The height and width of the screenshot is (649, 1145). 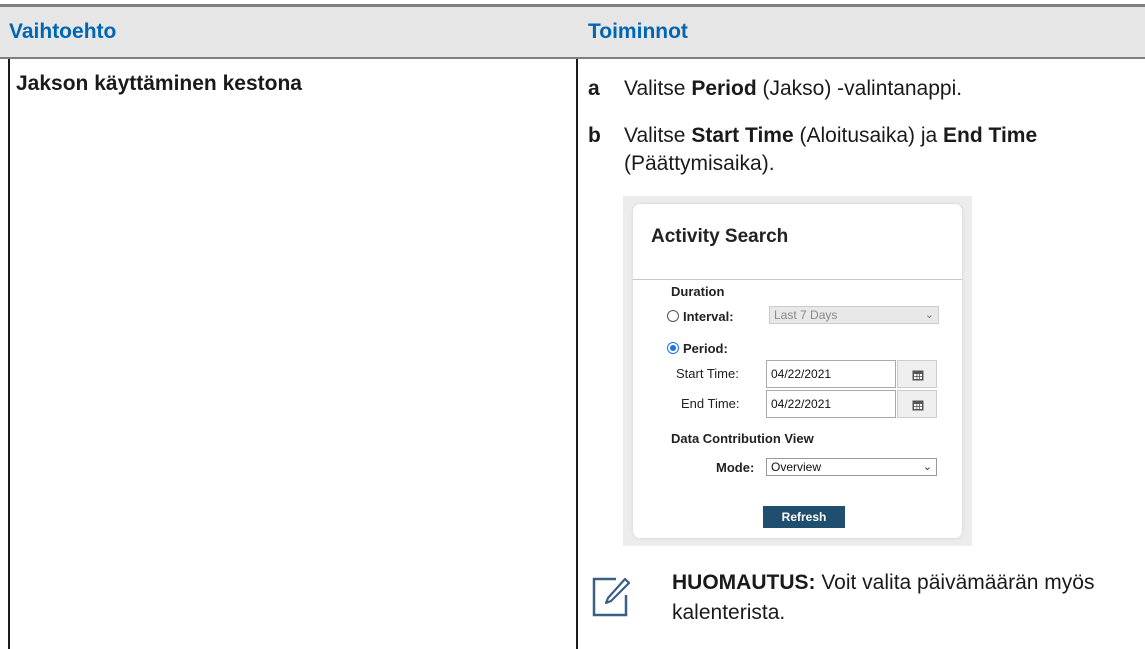 What do you see at coordinates (611, 597) in the screenshot?
I see `note-icon` at bounding box center [611, 597].